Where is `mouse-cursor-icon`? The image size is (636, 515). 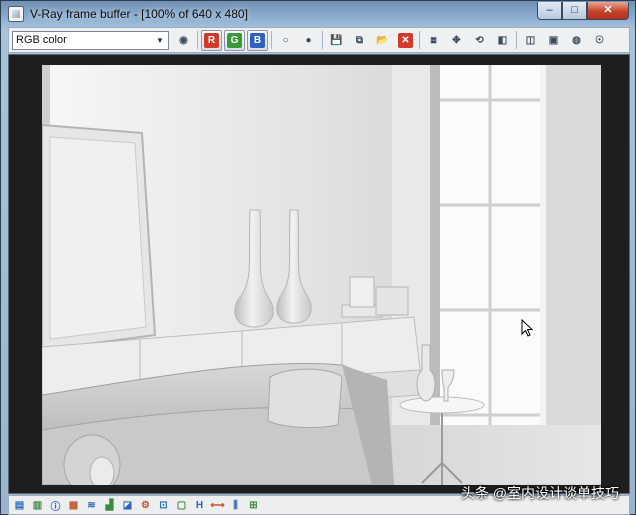
mouse-cursor-icon is located at coordinates (527, 328).